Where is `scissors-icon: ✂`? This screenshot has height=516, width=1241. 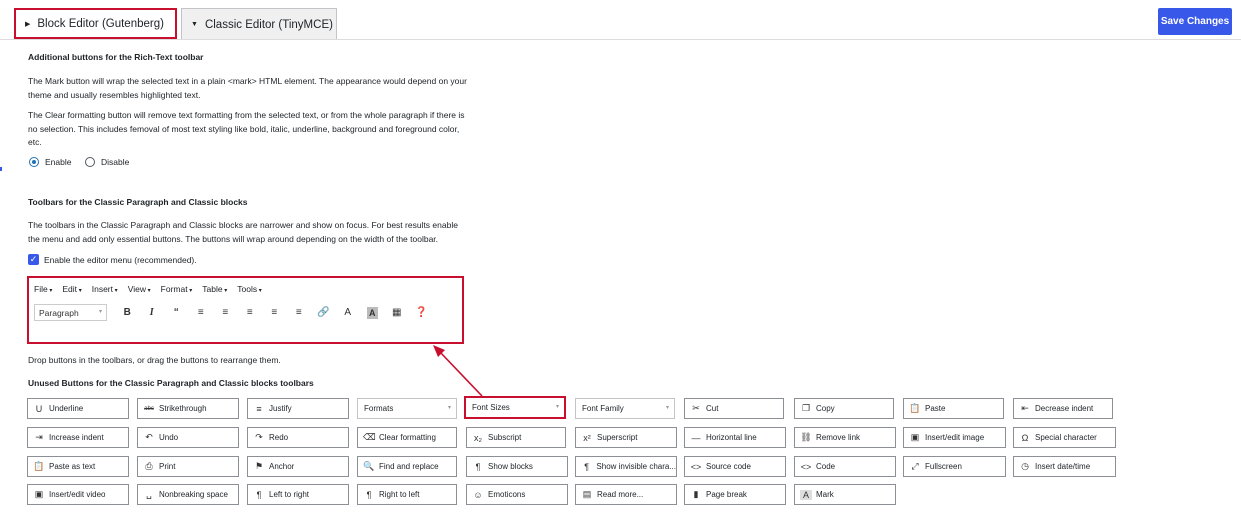 scissors-icon: ✂ is located at coordinates (696, 408).